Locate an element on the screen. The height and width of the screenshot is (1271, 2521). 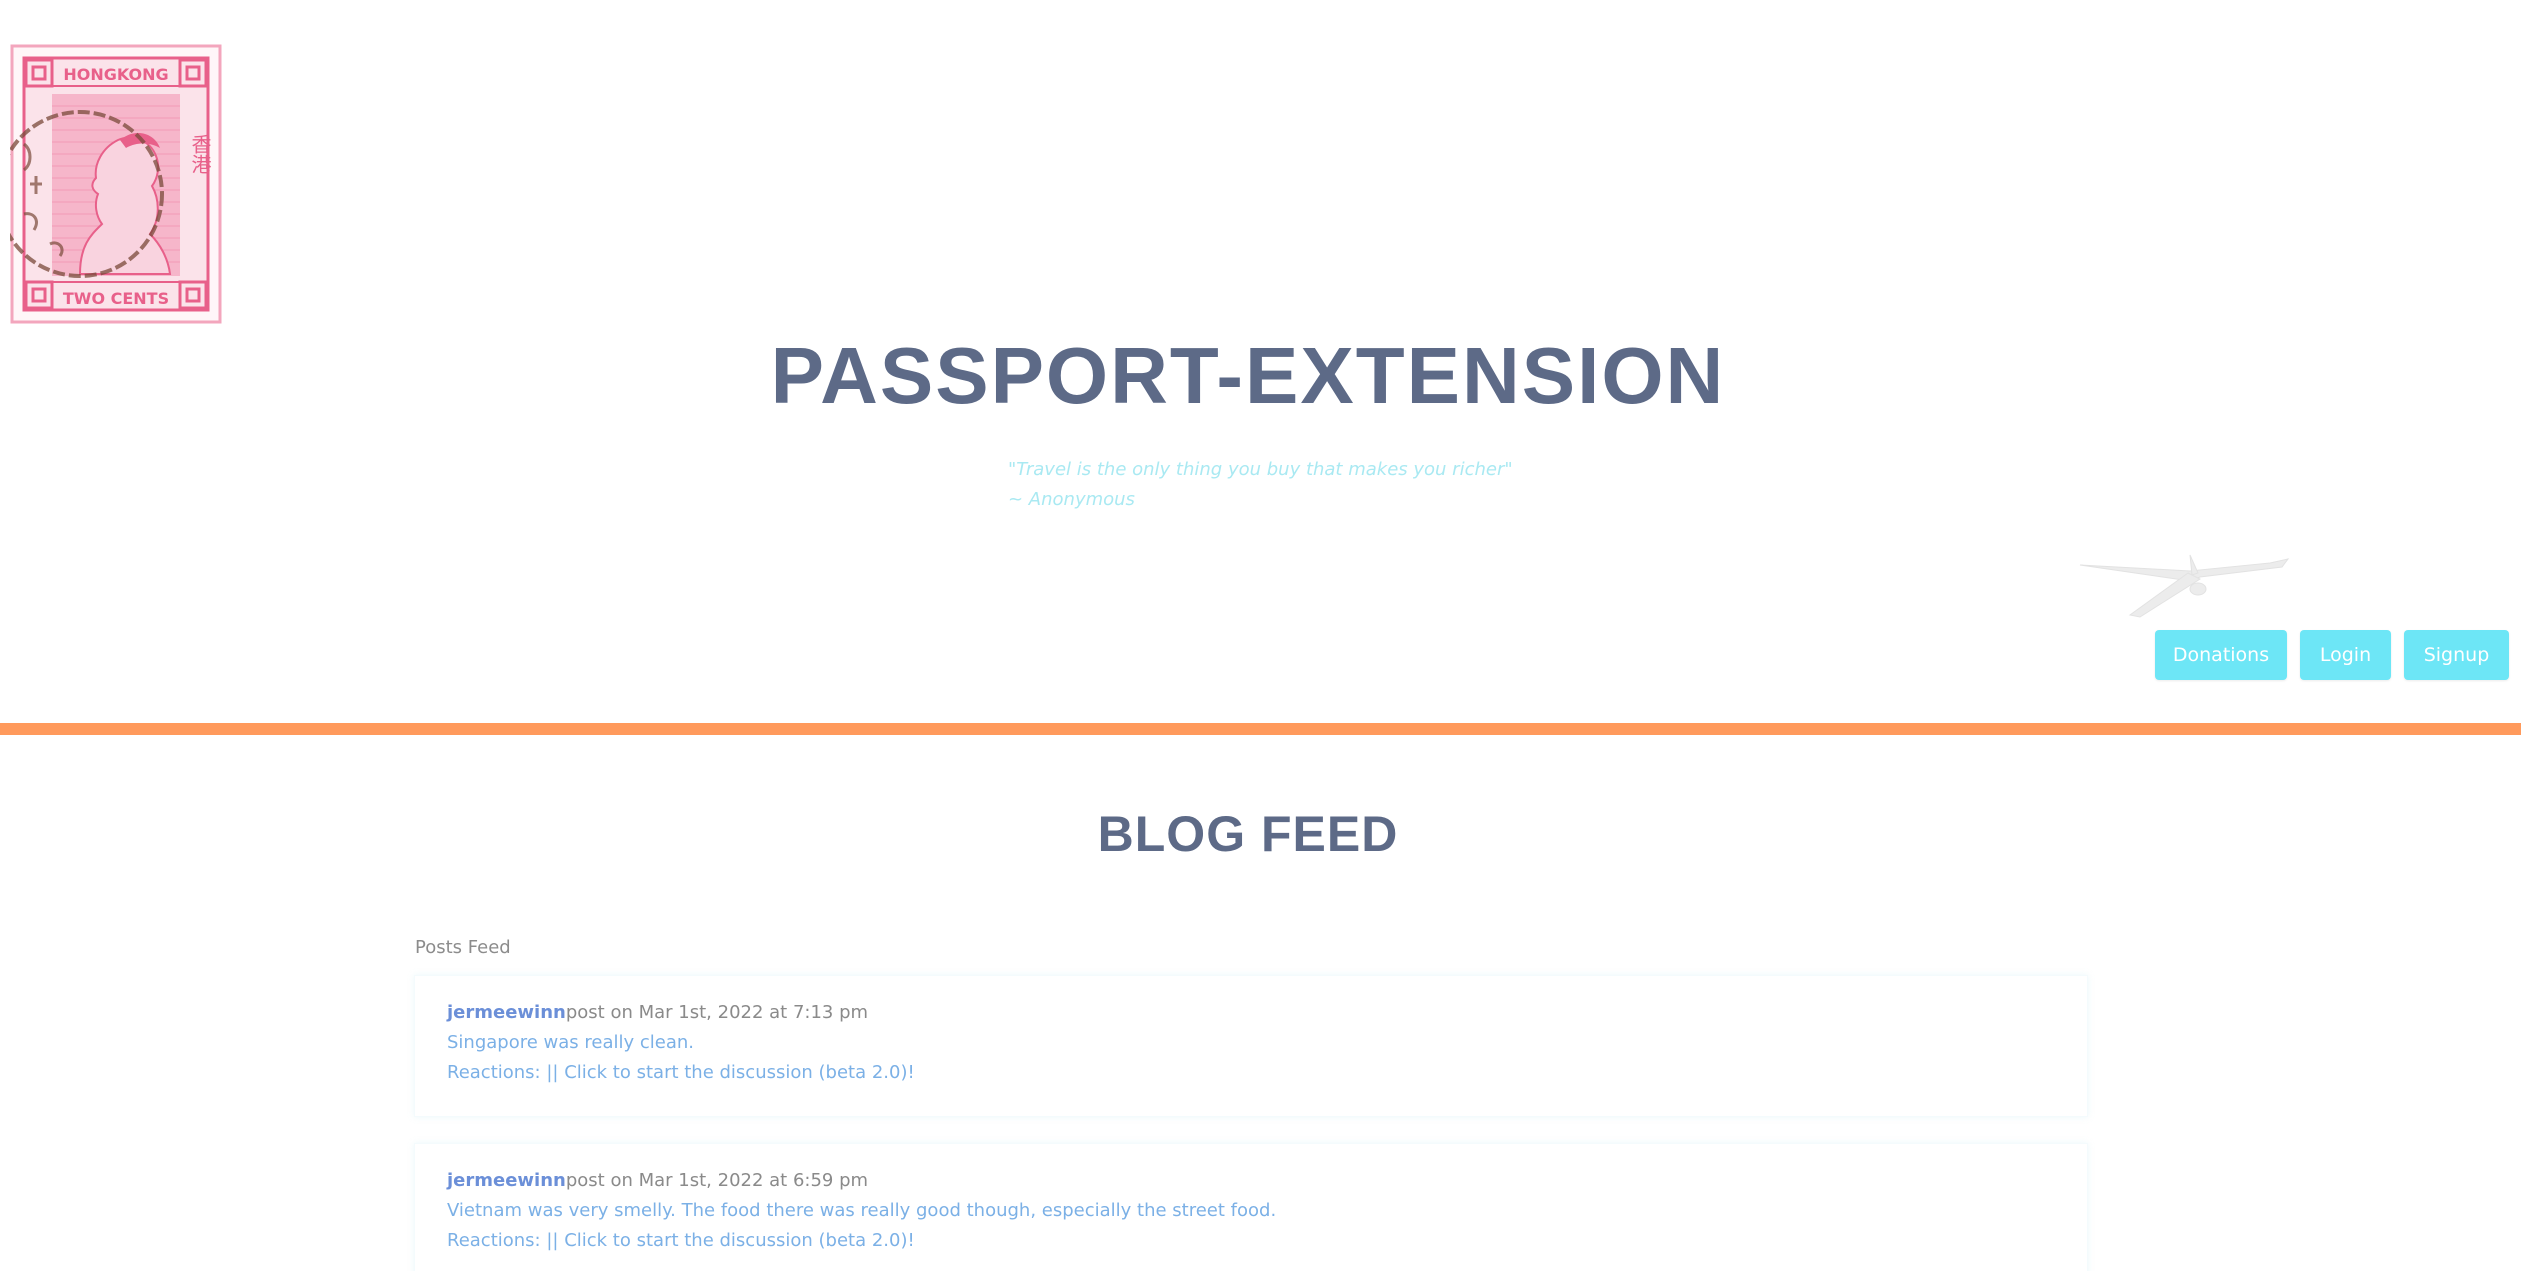
stamp-top-text: HONGKONG is located at coordinates (115, 74).